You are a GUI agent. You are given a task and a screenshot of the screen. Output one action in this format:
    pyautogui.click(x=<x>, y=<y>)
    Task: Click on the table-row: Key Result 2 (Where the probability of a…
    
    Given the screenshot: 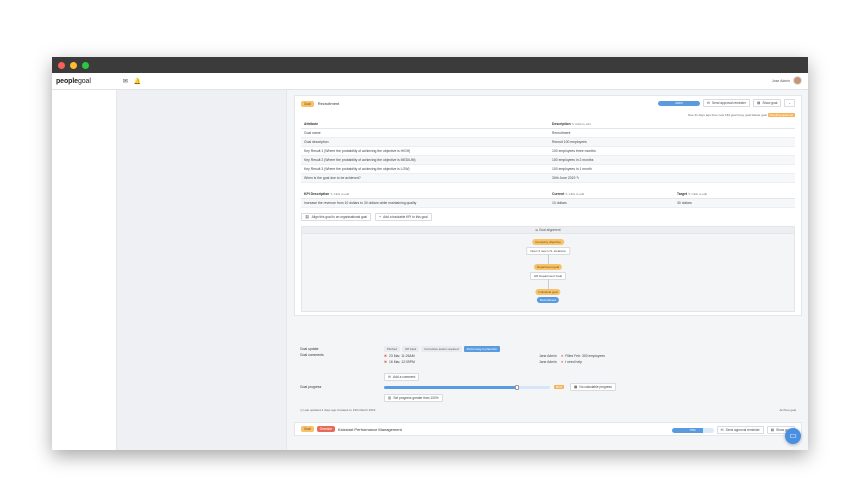 What is the action you would take?
    pyautogui.click(x=548, y=160)
    